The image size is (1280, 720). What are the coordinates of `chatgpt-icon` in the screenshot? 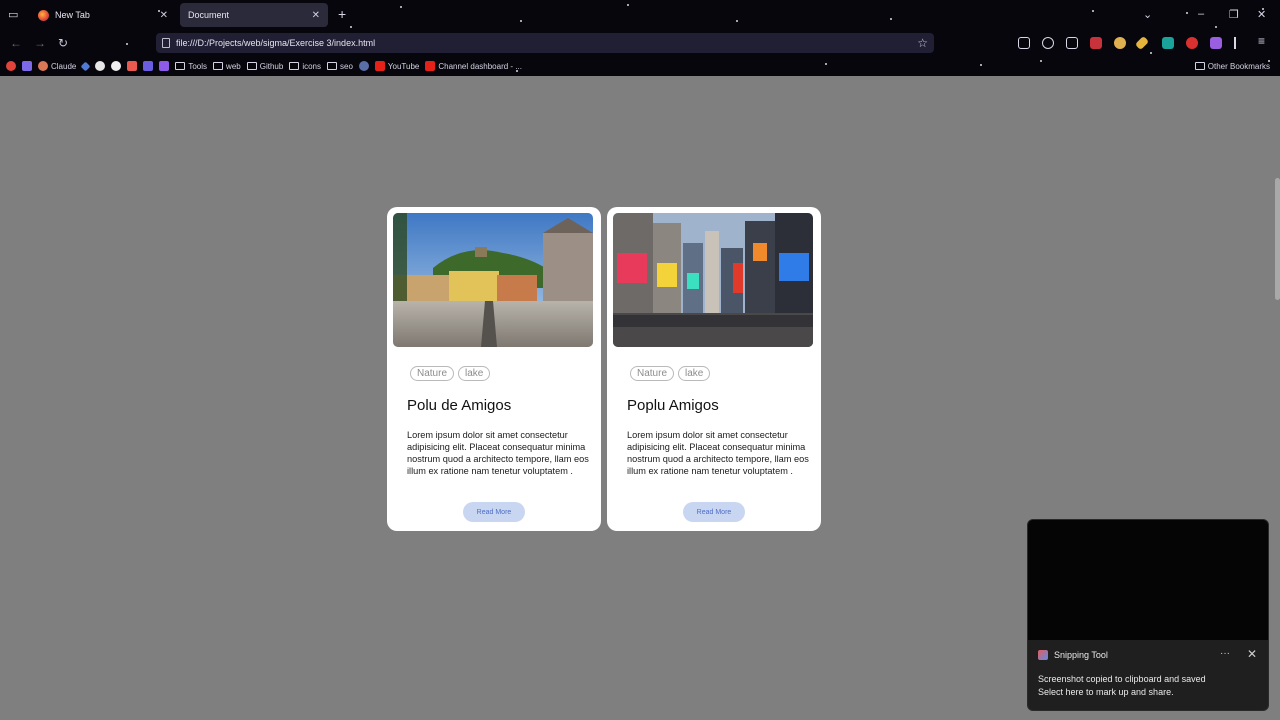 It's located at (100, 66).